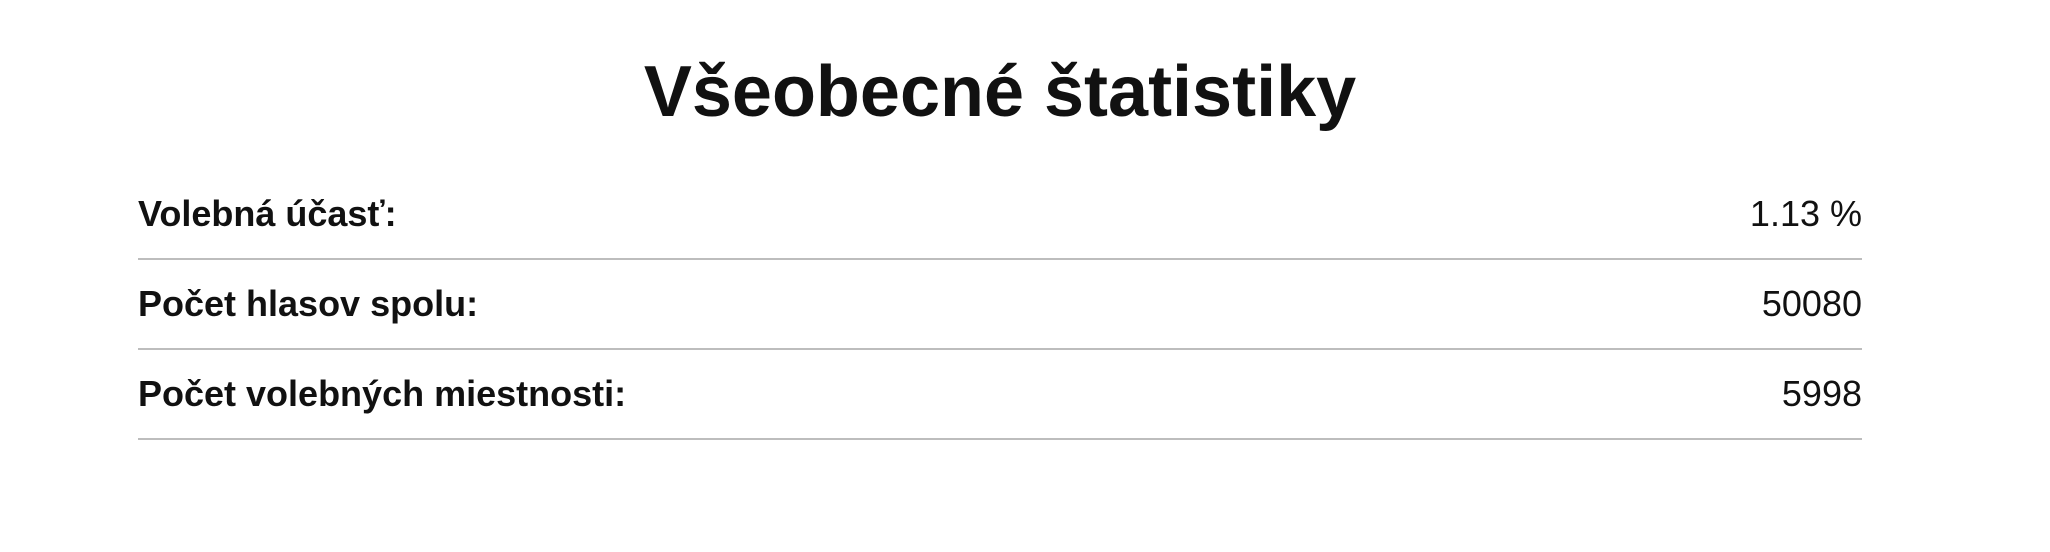 This screenshot has width=2050, height=552. Describe the element at coordinates (1821, 393) in the screenshot. I see `stat-value-polling-stations: 5998` at that location.